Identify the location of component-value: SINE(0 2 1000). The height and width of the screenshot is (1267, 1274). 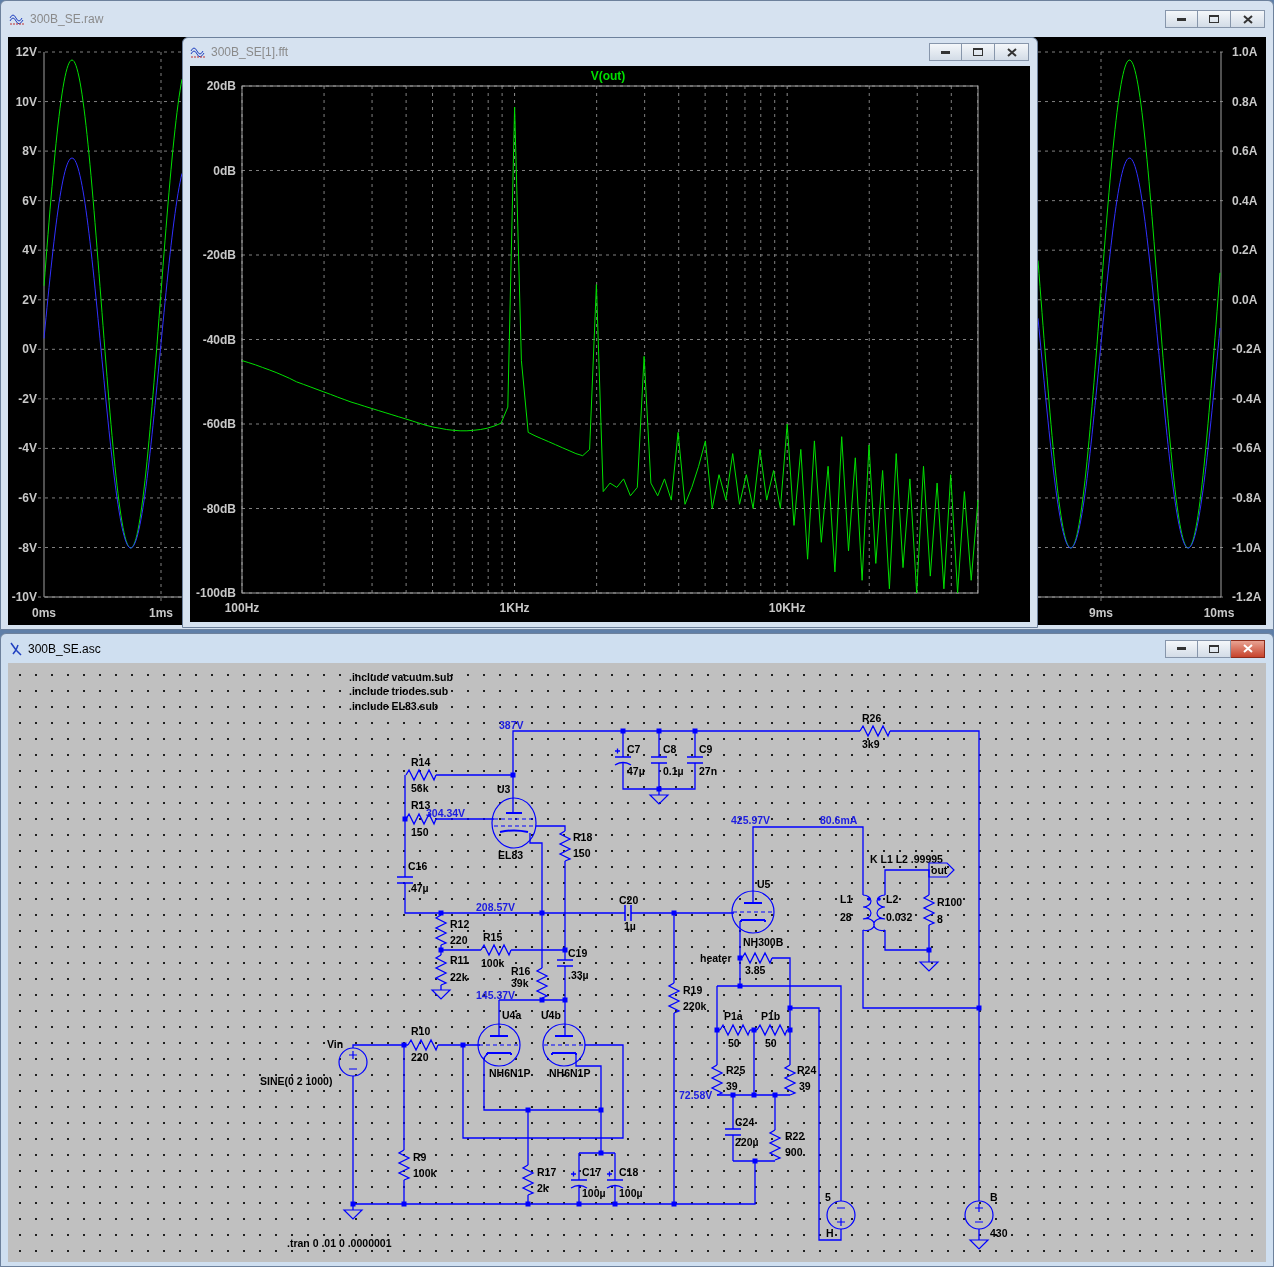
(296, 1081).